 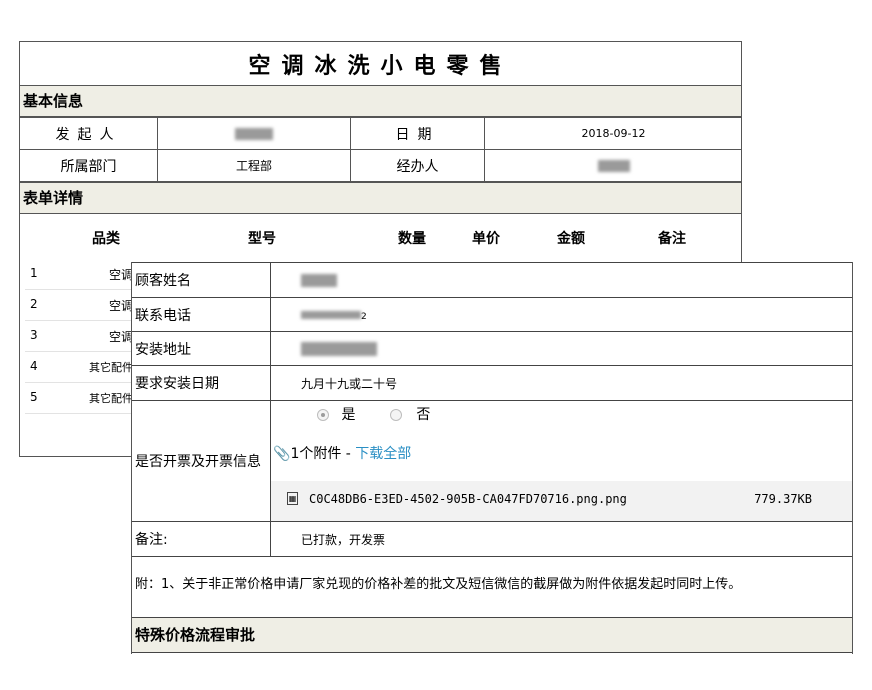 What do you see at coordinates (201, 280) in the screenshot?
I see `customer-name-label: 顾客姓名` at bounding box center [201, 280].